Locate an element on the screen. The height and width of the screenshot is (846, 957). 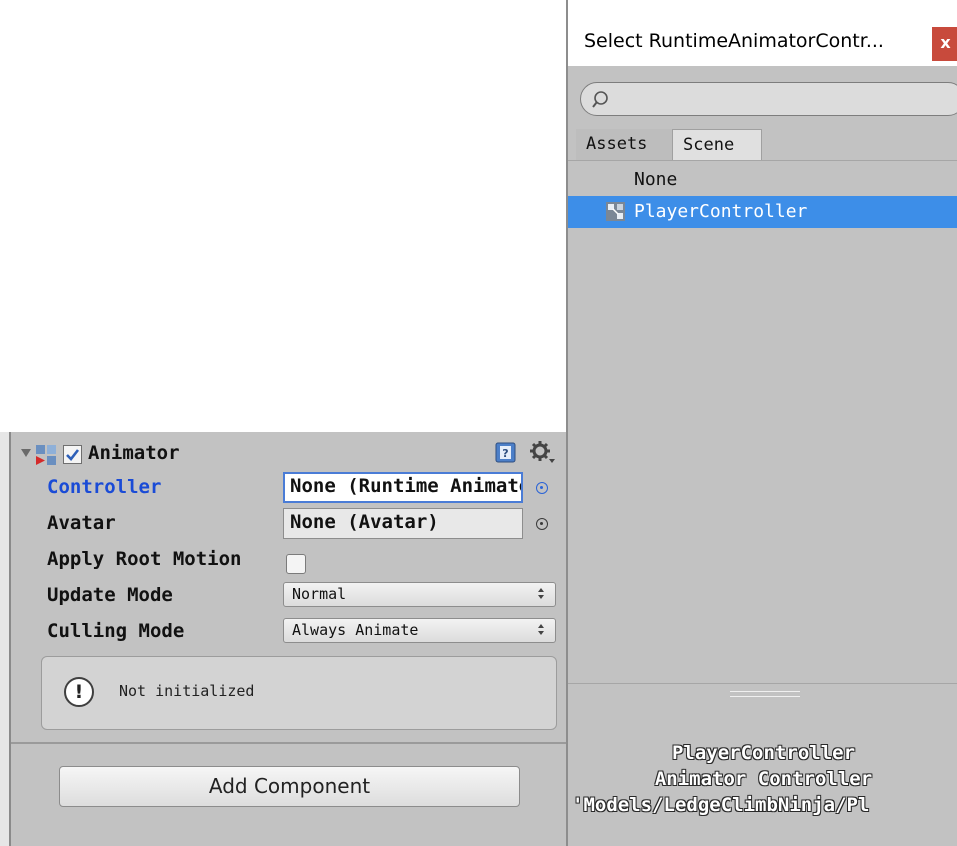
not-initialized-helpbox: ! Not initialized is located at coordinates (299, 693).